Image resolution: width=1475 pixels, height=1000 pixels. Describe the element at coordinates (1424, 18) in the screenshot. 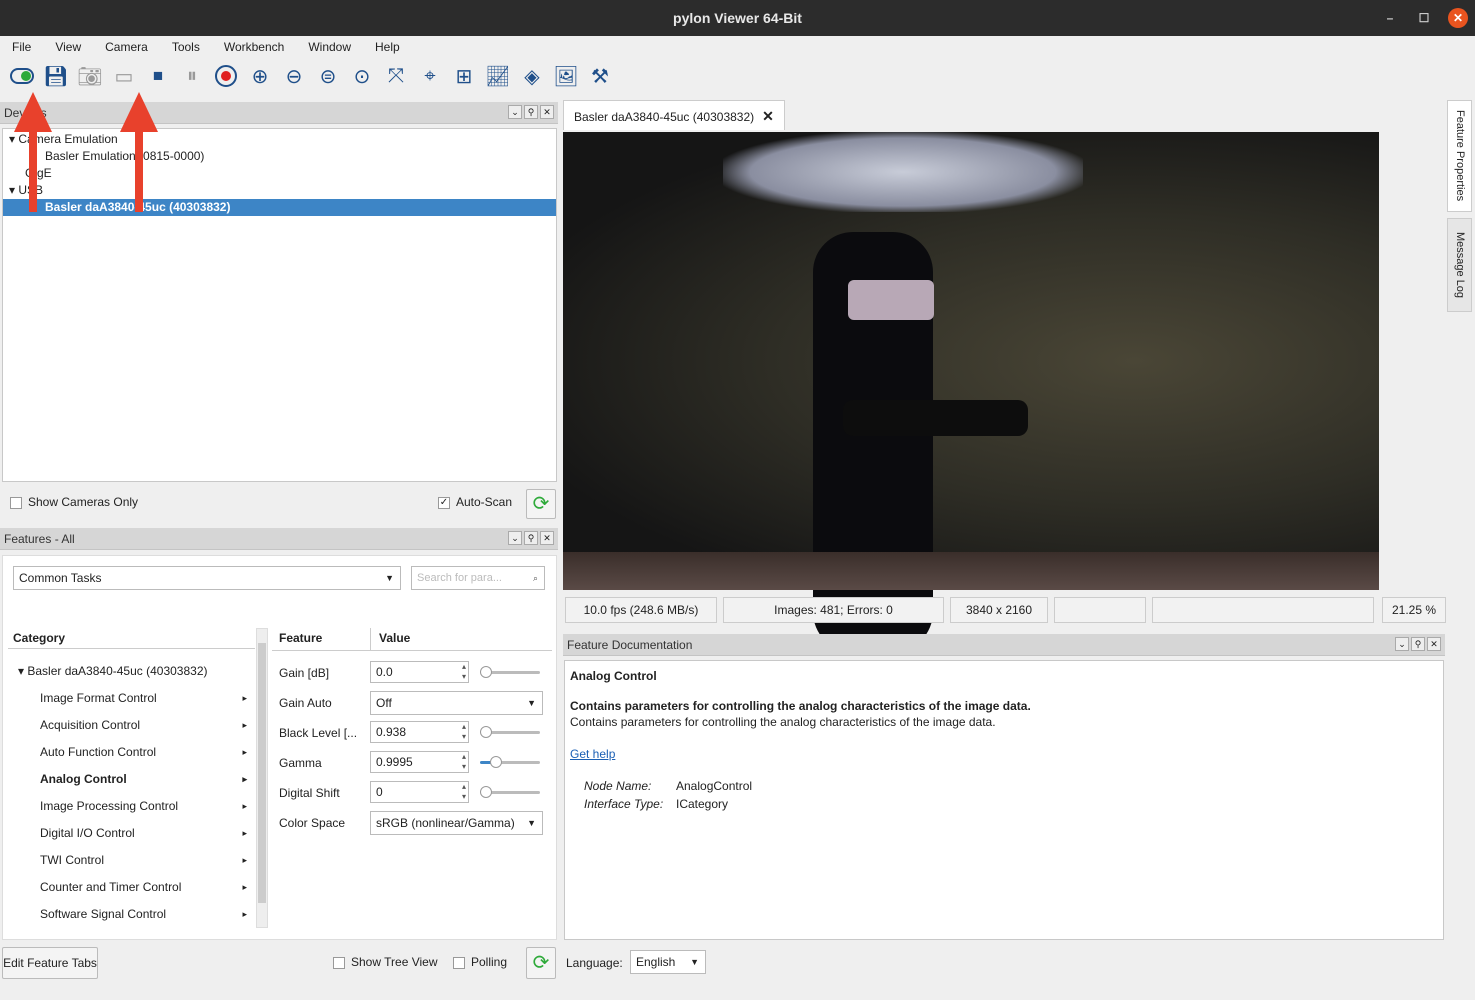

I see `maximize-button: ☐` at that location.